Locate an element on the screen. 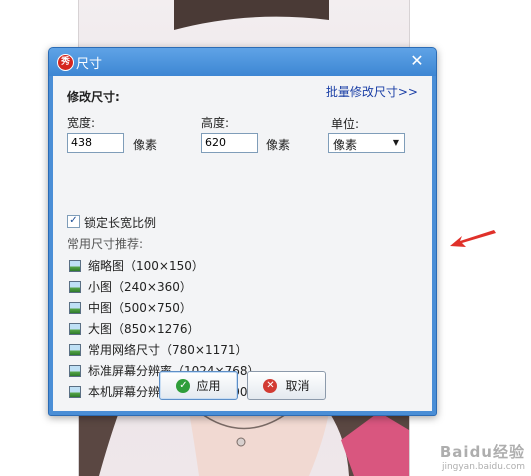 This screenshot has width=531, height=476. section-title: 修改尺寸: is located at coordinates (93, 97).